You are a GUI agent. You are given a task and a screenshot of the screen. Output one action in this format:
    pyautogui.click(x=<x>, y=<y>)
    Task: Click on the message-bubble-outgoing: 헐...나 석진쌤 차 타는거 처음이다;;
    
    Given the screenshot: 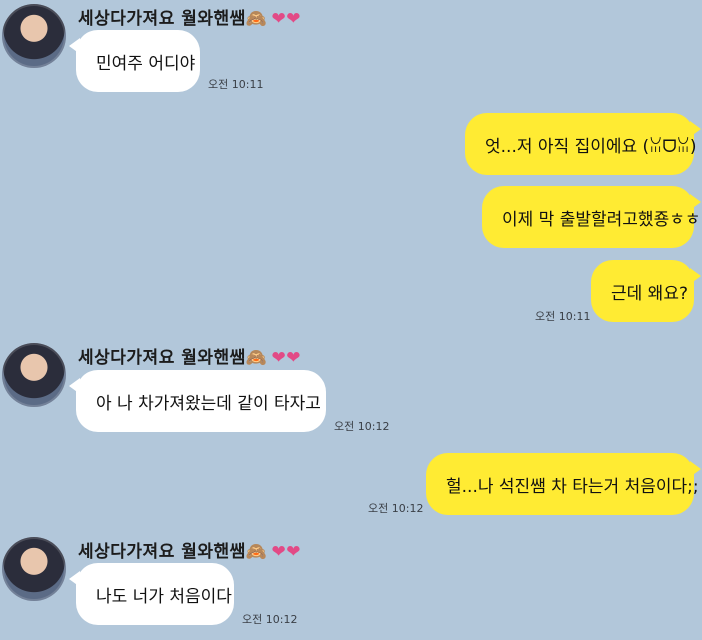 What is the action you would take?
    pyautogui.click(x=563, y=484)
    